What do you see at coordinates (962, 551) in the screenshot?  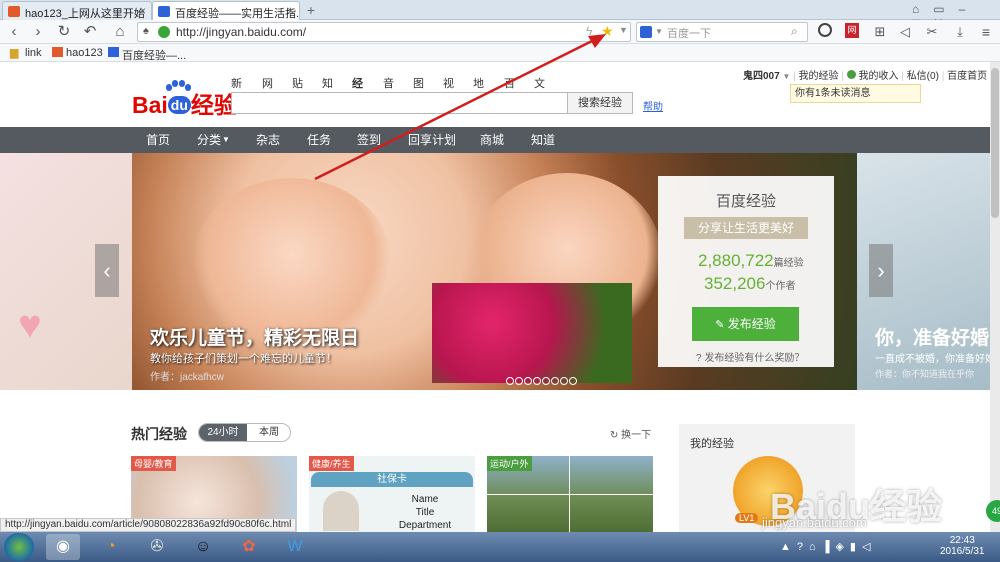 I see `clock-date: 2016/5/31` at bounding box center [962, 551].